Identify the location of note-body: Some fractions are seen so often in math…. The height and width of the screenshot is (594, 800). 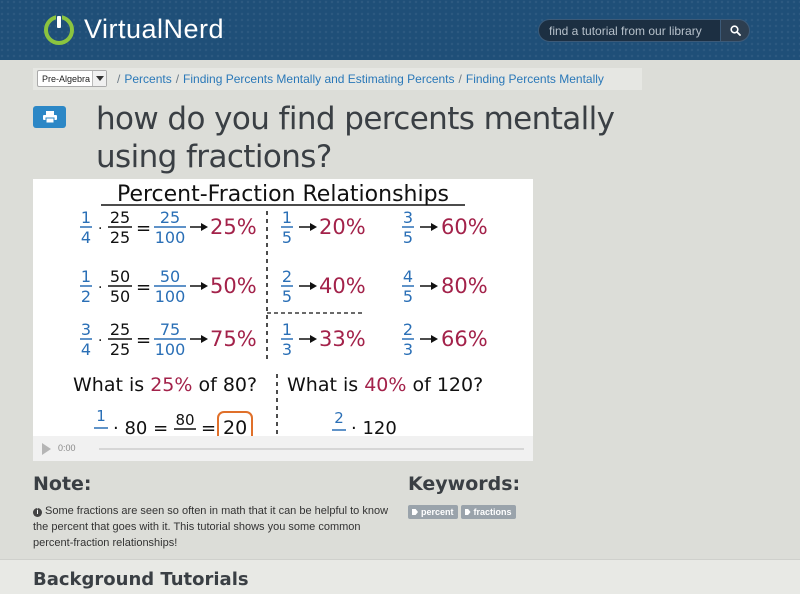
(211, 527).